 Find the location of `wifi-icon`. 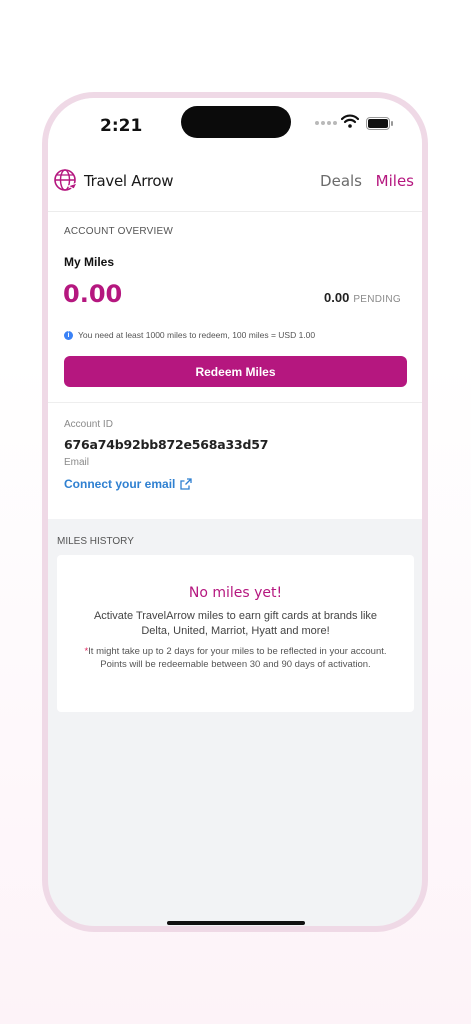

wifi-icon is located at coordinates (350, 121).